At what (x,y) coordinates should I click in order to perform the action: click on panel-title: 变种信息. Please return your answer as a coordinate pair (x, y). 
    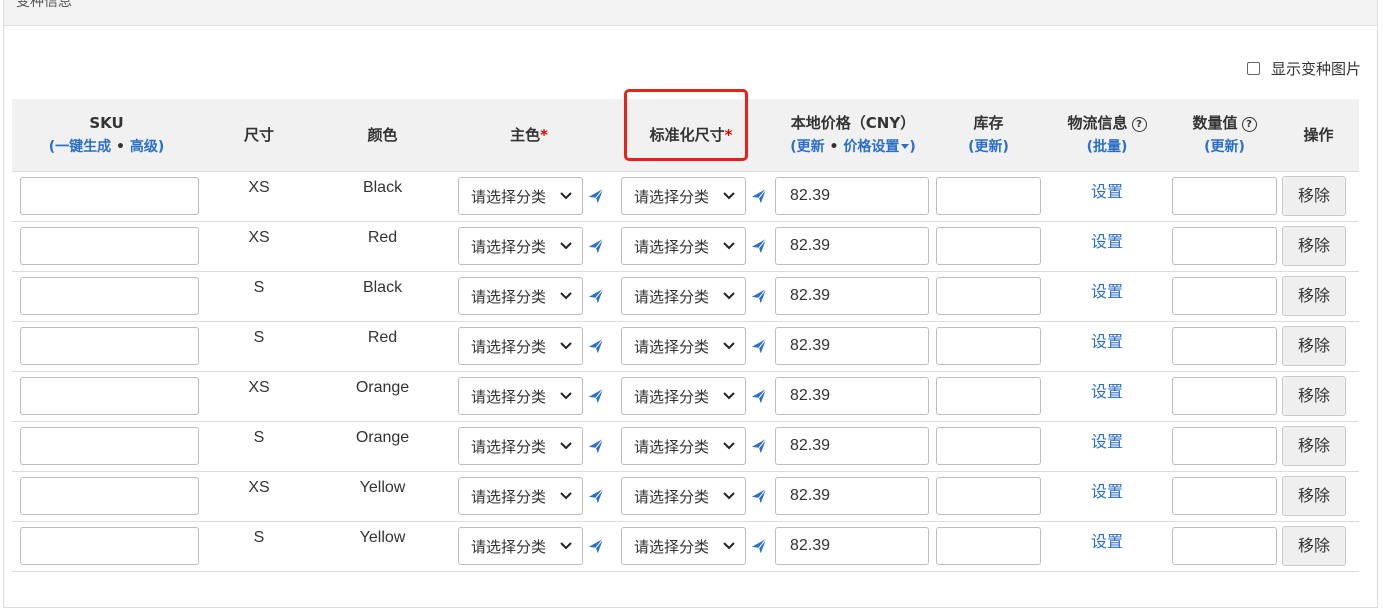
    Looking at the image, I should click on (44, 5).